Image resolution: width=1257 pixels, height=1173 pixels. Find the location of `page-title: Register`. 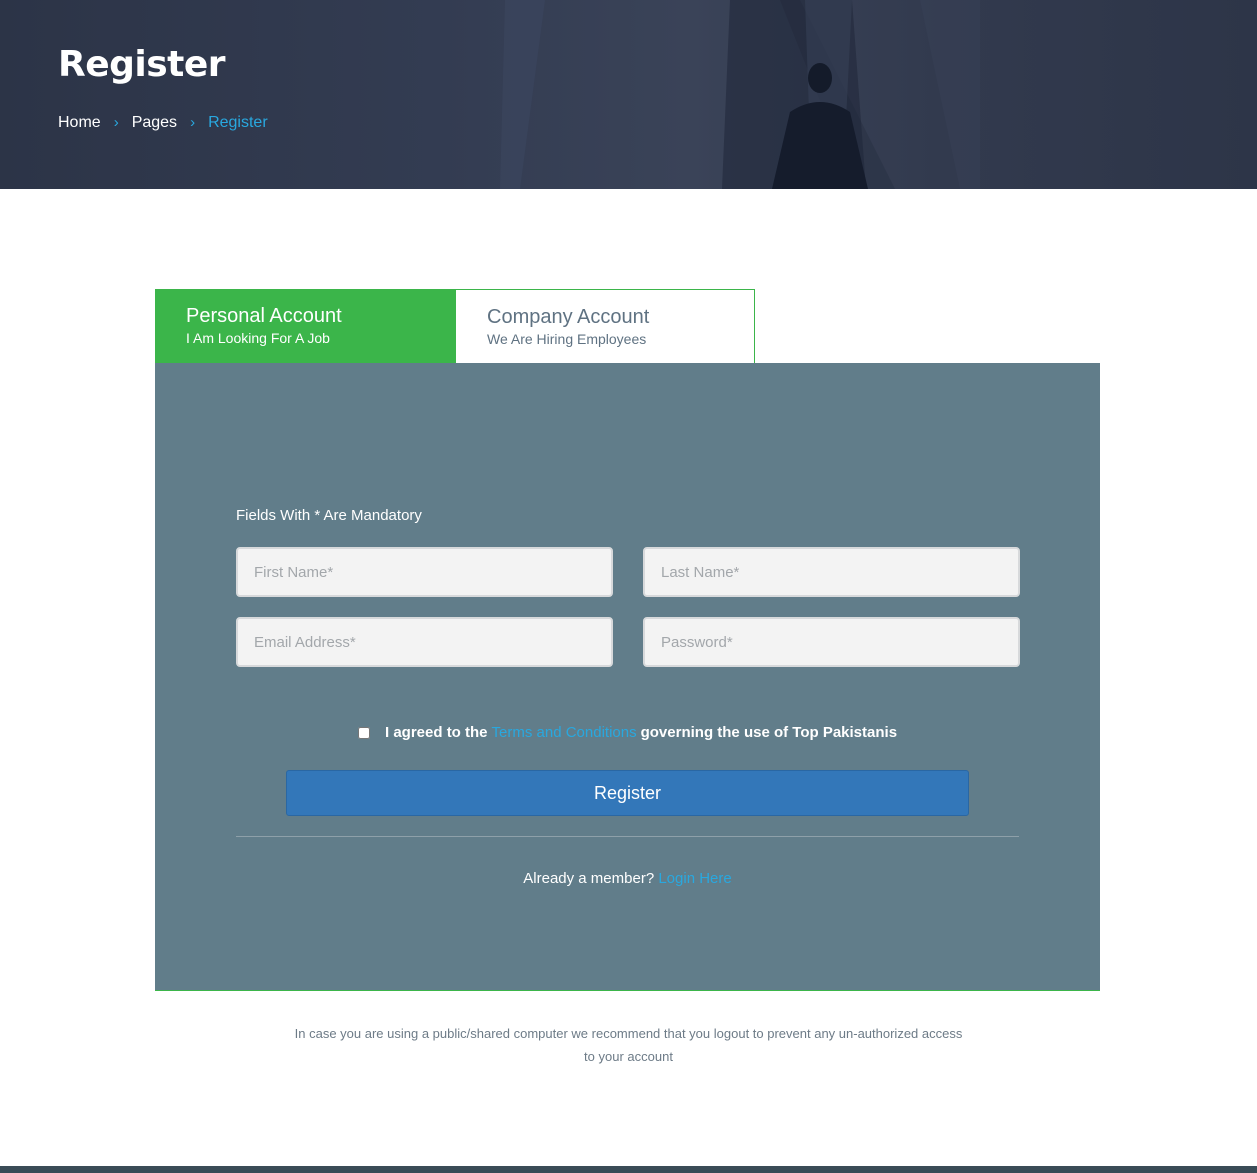

page-title: Register is located at coordinates (142, 64).